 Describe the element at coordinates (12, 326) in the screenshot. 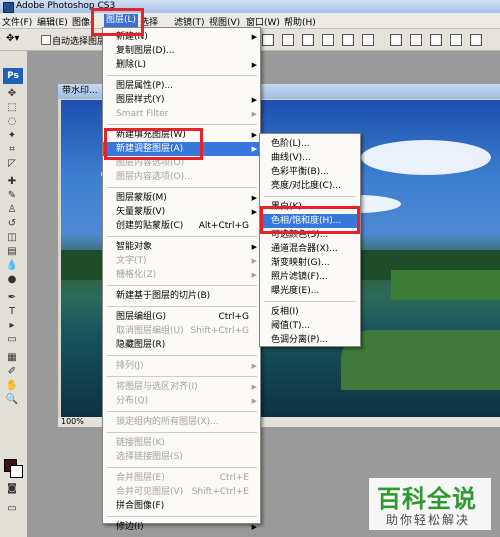

I see `path-select-icon: ▸` at that location.